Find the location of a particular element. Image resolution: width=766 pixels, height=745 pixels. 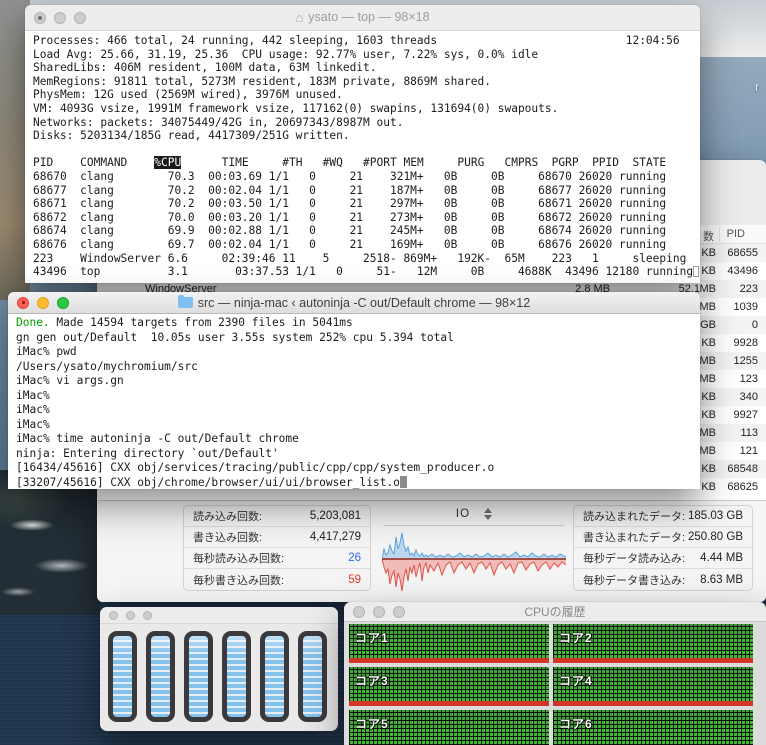

core-label: コア2 is located at coordinates (576, 638).